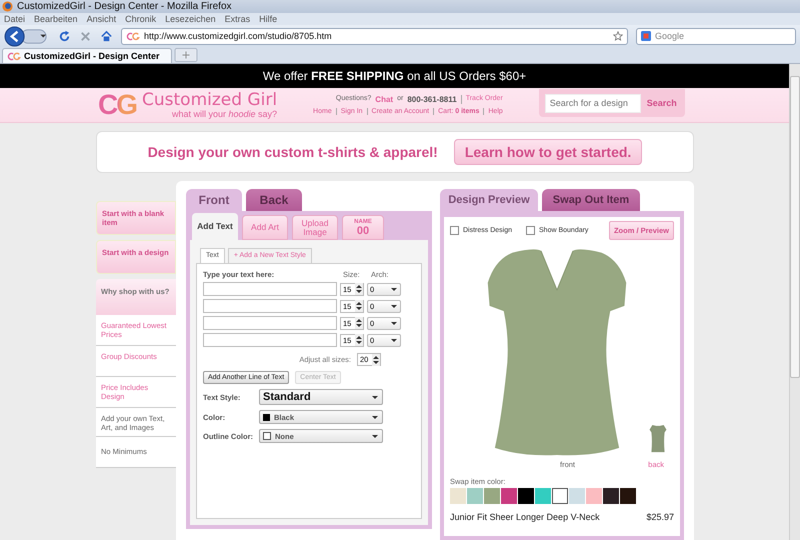 The height and width of the screenshot is (540, 800). I want to click on tshirt-thumbnail-drawing, so click(658, 439).